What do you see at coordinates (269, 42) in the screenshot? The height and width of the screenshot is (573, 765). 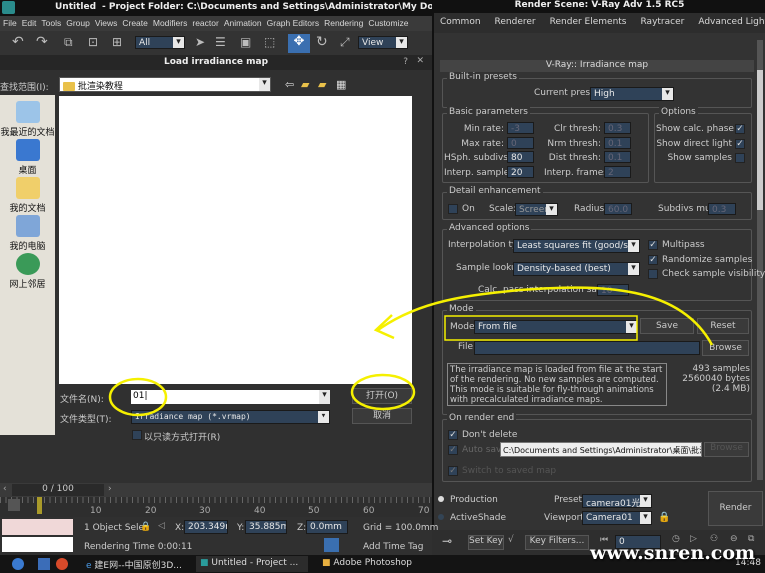 I see `window-crossing-icon: ⬚` at bounding box center [269, 42].